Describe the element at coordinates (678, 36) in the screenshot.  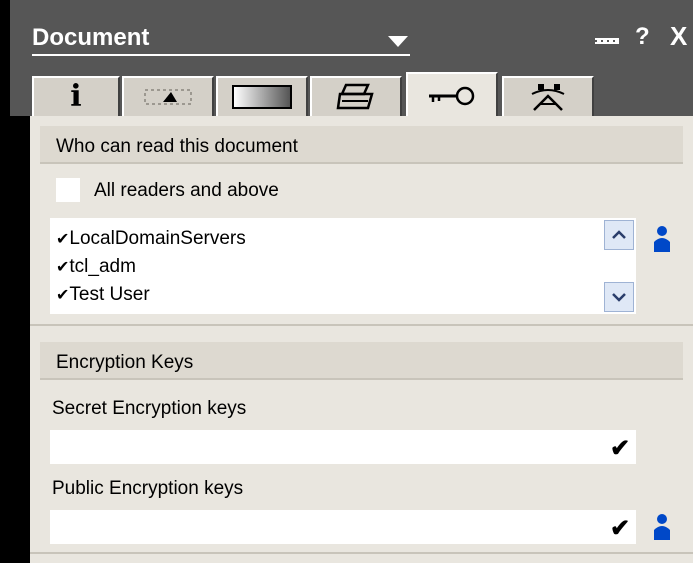
I see `close-icon: X` at that location.